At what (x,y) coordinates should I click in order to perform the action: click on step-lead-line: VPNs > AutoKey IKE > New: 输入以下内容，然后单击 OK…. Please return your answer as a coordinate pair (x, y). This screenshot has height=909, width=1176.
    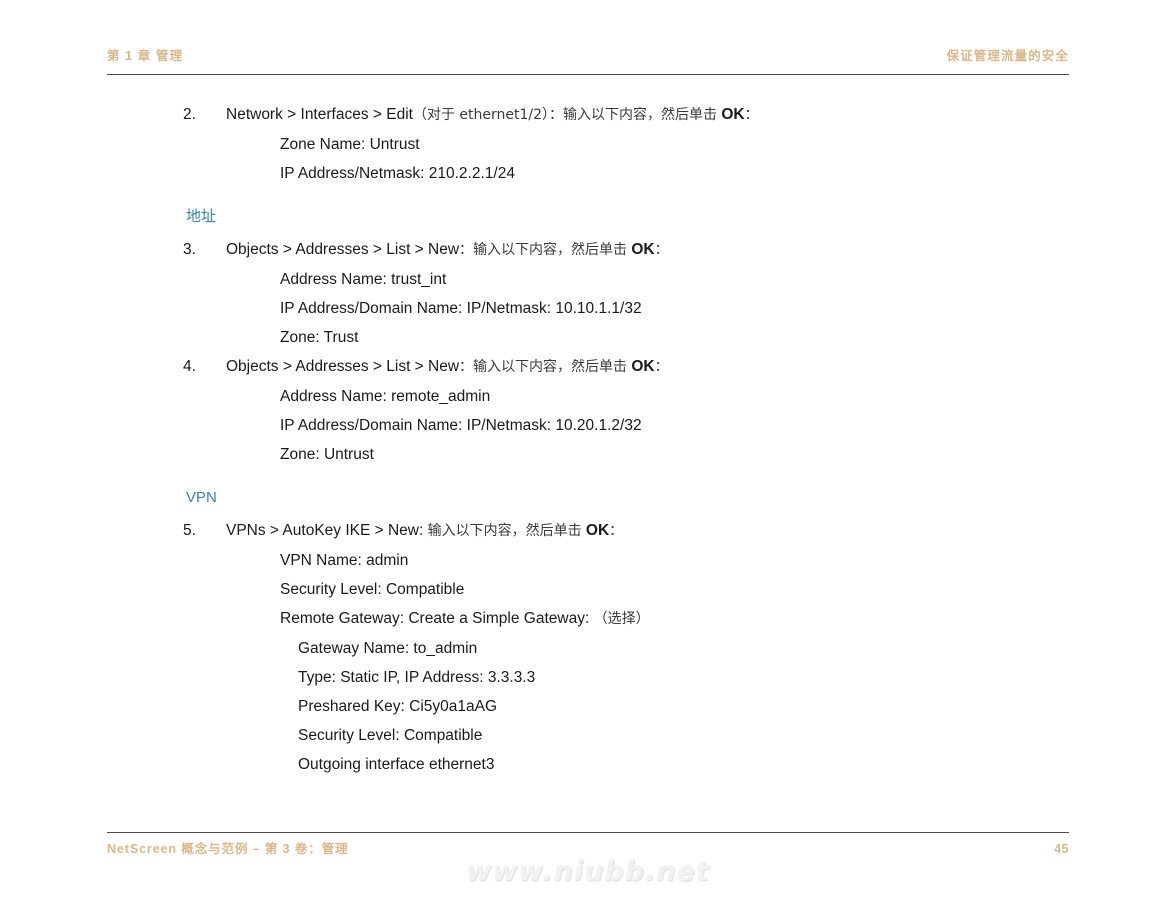
    Looking at the image, I should click on (701, 531).